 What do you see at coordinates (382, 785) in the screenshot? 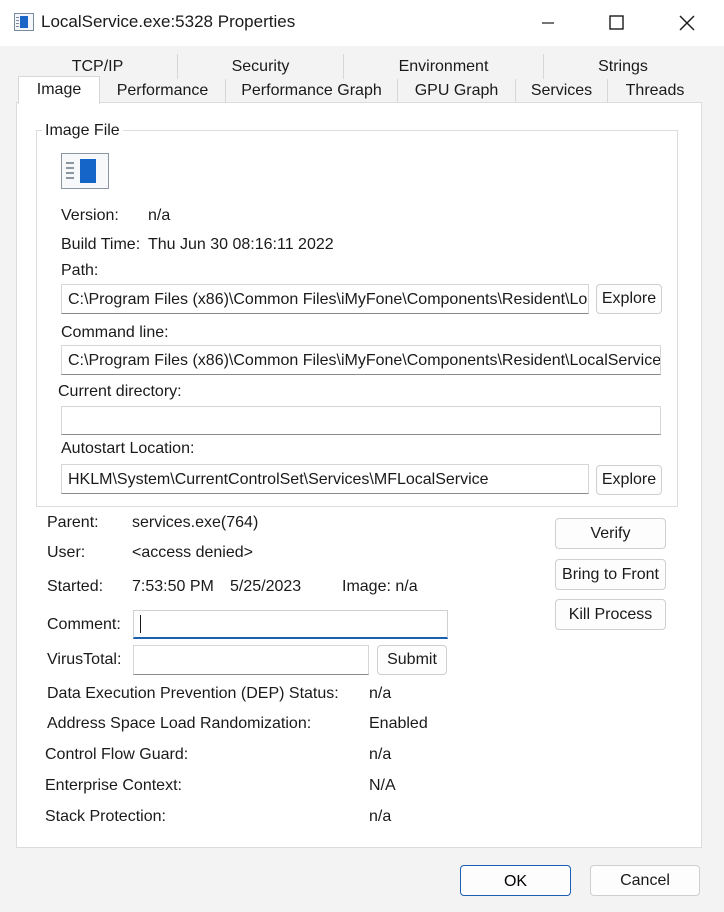
I see `enterprise-context-value: N/A` at bounding box center [382, 785].